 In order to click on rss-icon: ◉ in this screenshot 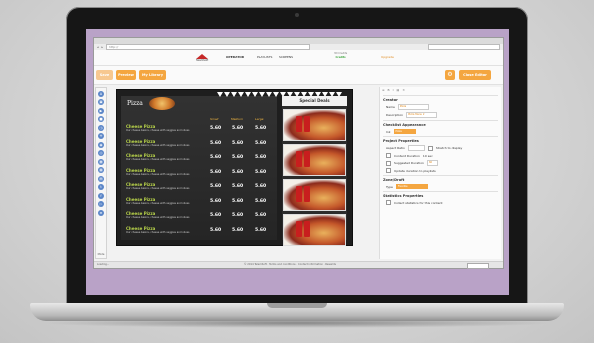, I will do `click(101, 144)`.